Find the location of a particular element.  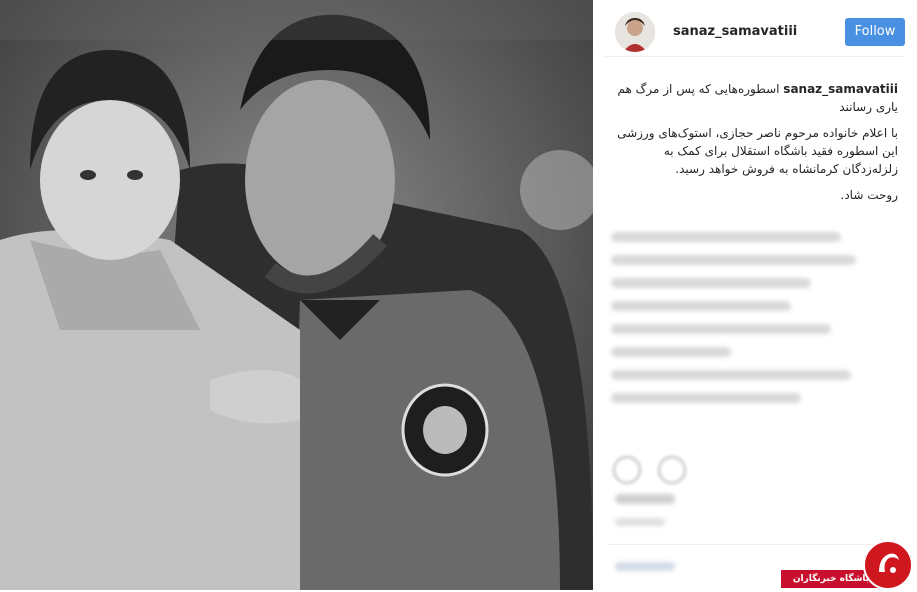

caption-end: روحت شاد. is located at coordinates (869, 195).